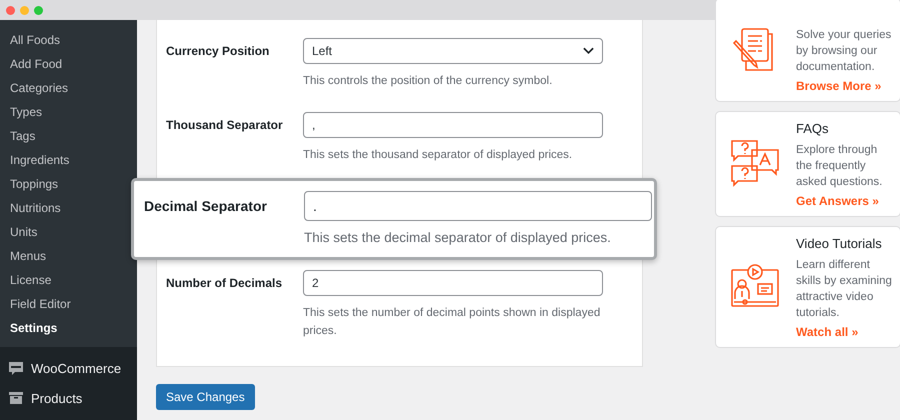 Image resolution: width=900 pixels, height=420 pixels. Describe the element at coordinates (38, 10) in the screenshot. I see `maximize-dot` at that location.